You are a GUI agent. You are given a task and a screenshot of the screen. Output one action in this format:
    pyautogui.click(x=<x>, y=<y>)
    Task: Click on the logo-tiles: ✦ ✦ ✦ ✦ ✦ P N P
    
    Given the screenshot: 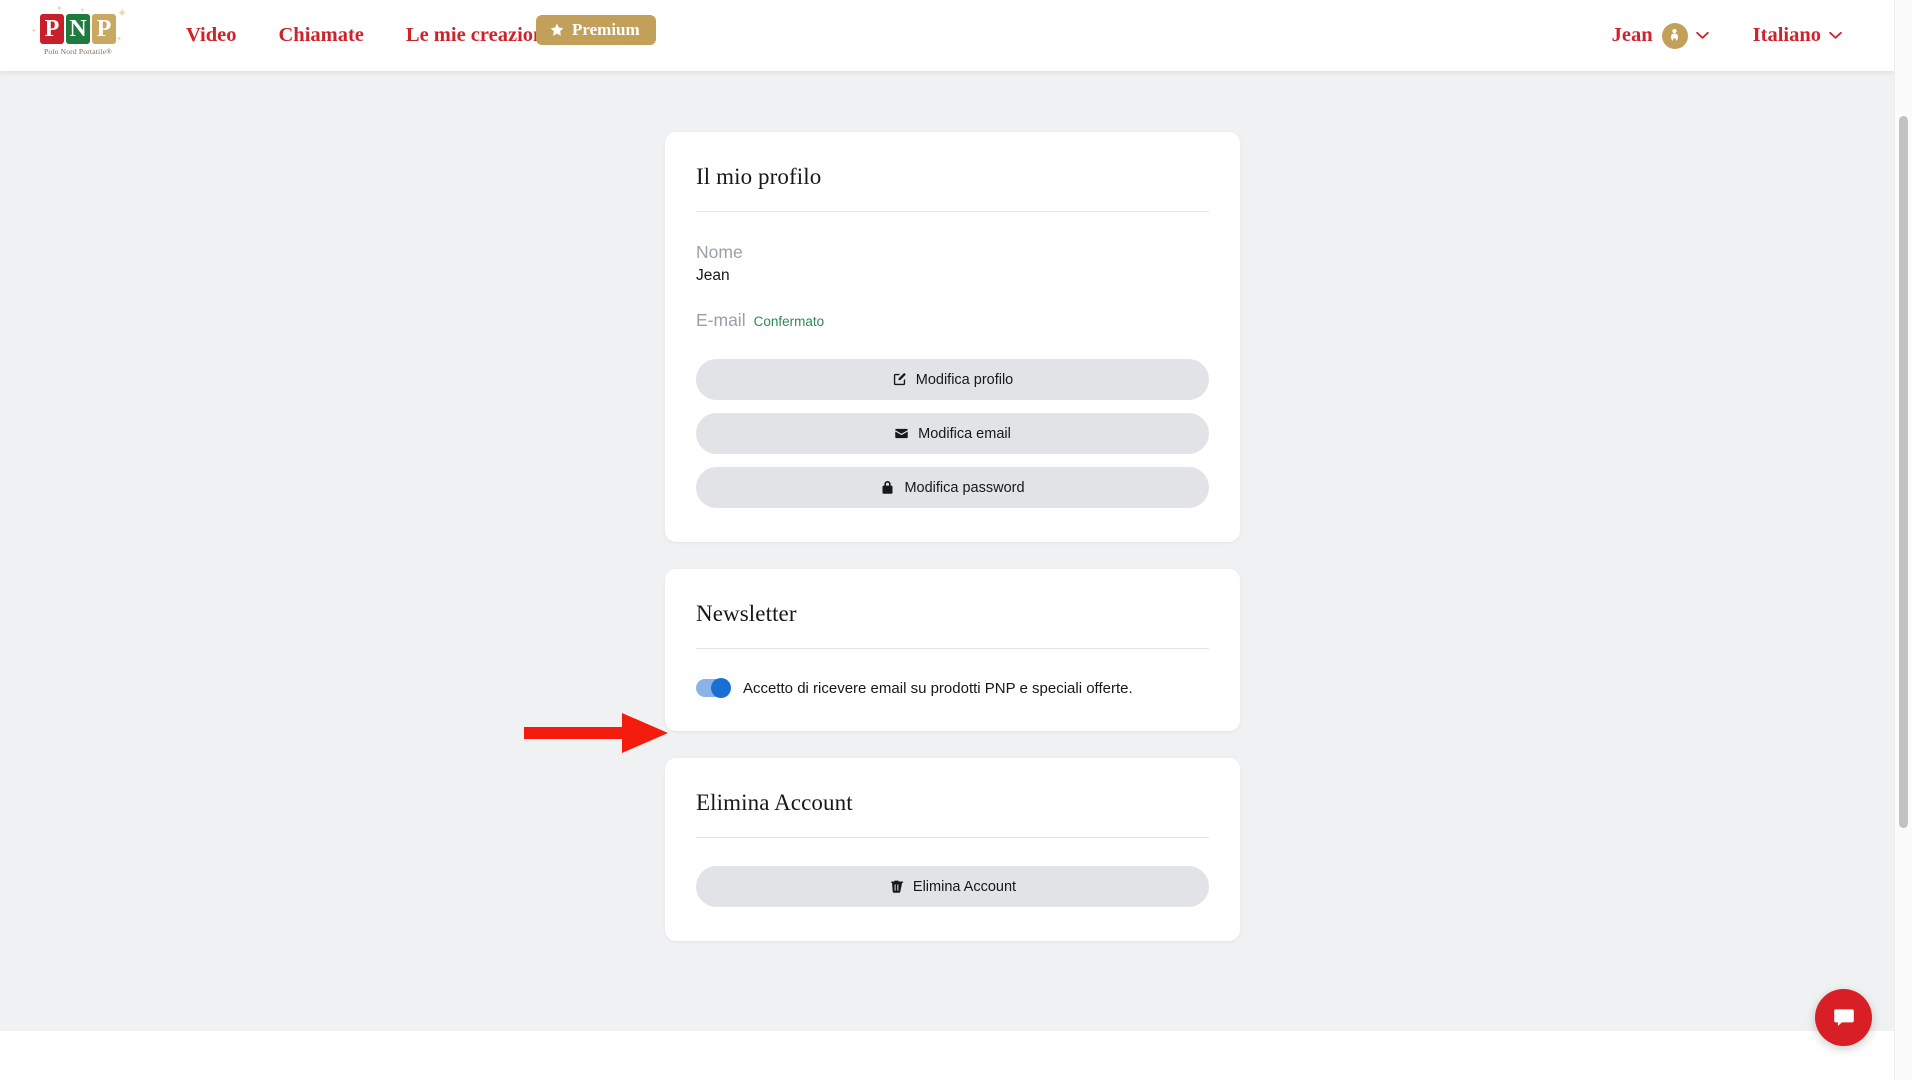 What is the action you would take?
    pyautogui.click(x=79, y=24)
    